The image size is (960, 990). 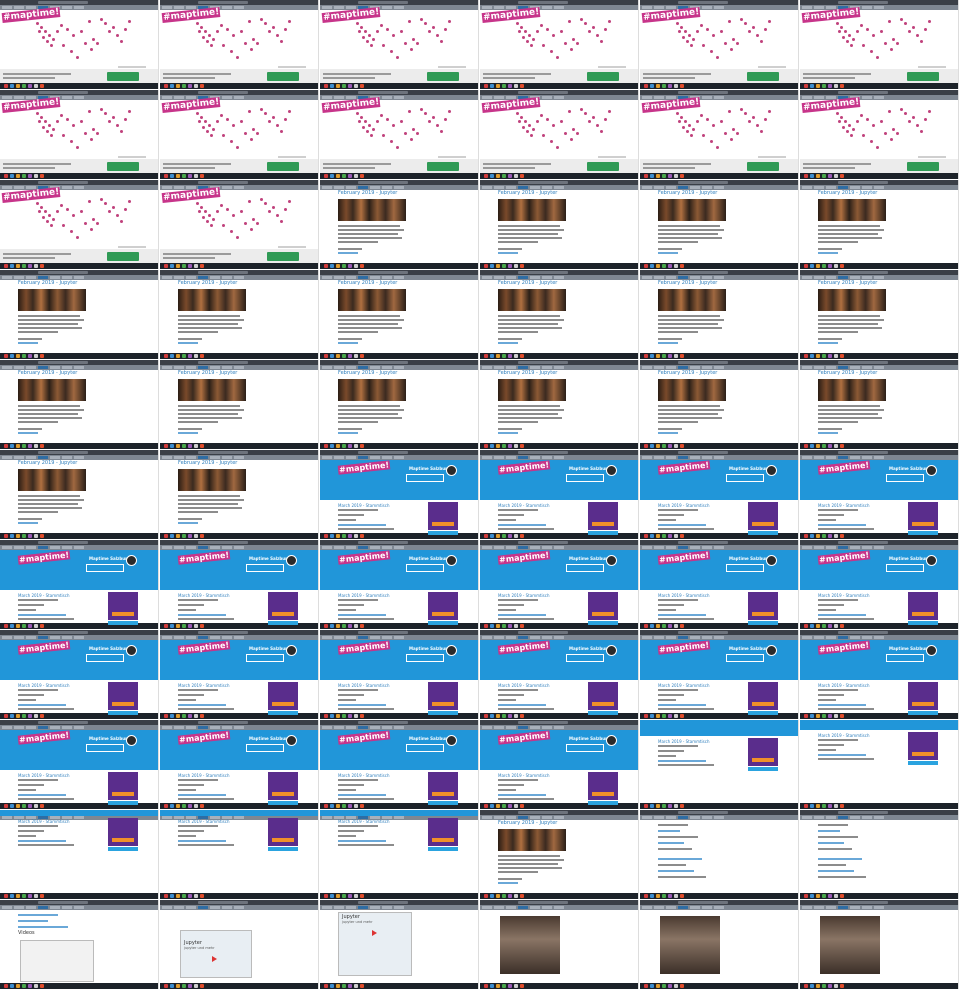 What do you see at coordinates (123, 794) in the screenshot?
I see `rsvp-button` at bounding box center [123, 794].